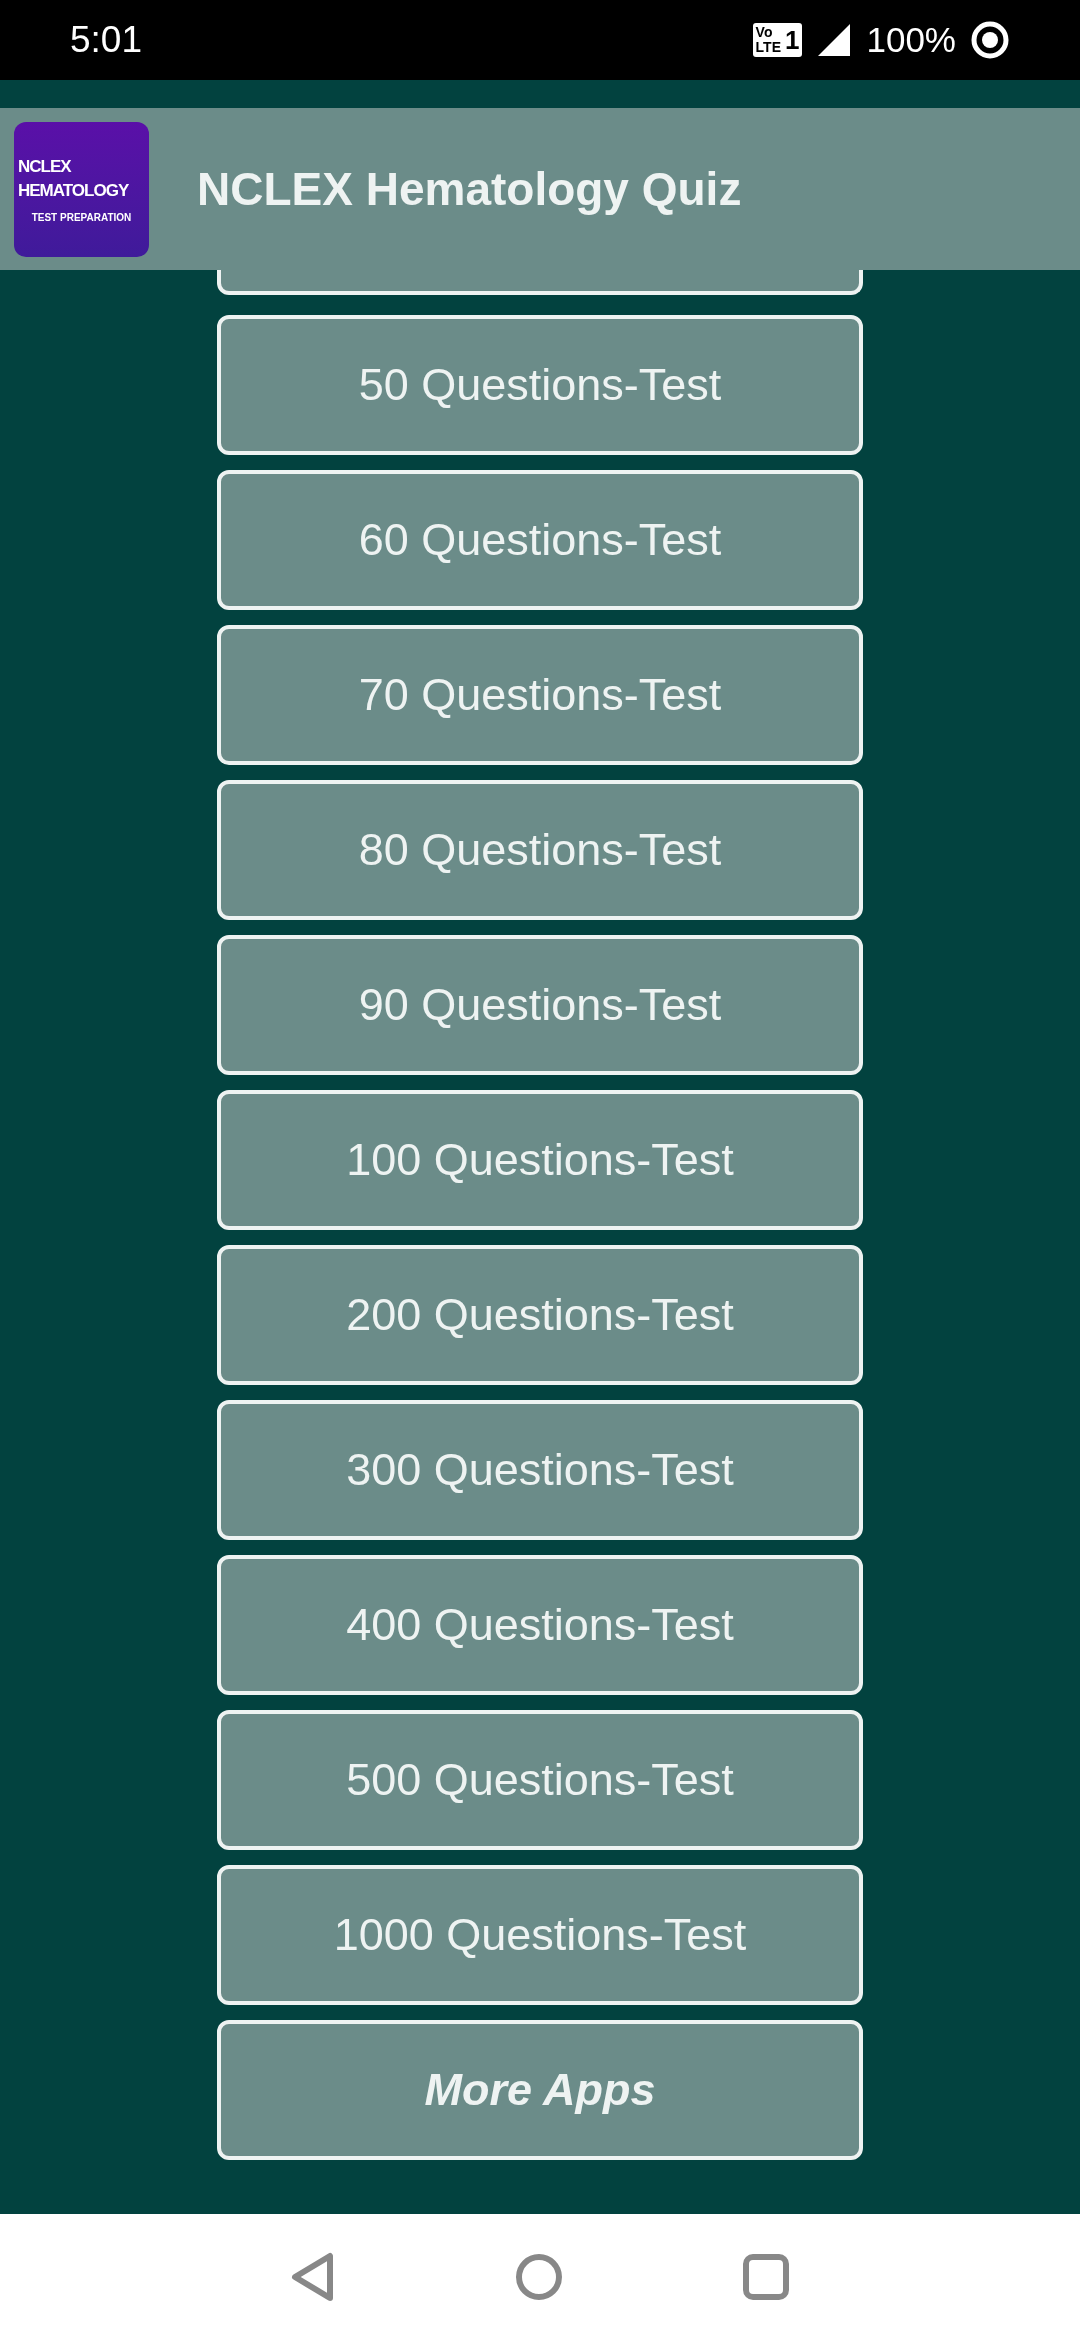 The width and height of the screenshot is (1080, 2340). Describe the element at coordinates (540, 1315) in the screenshot. I see `test-button: 200 Questions-Test` at that location.